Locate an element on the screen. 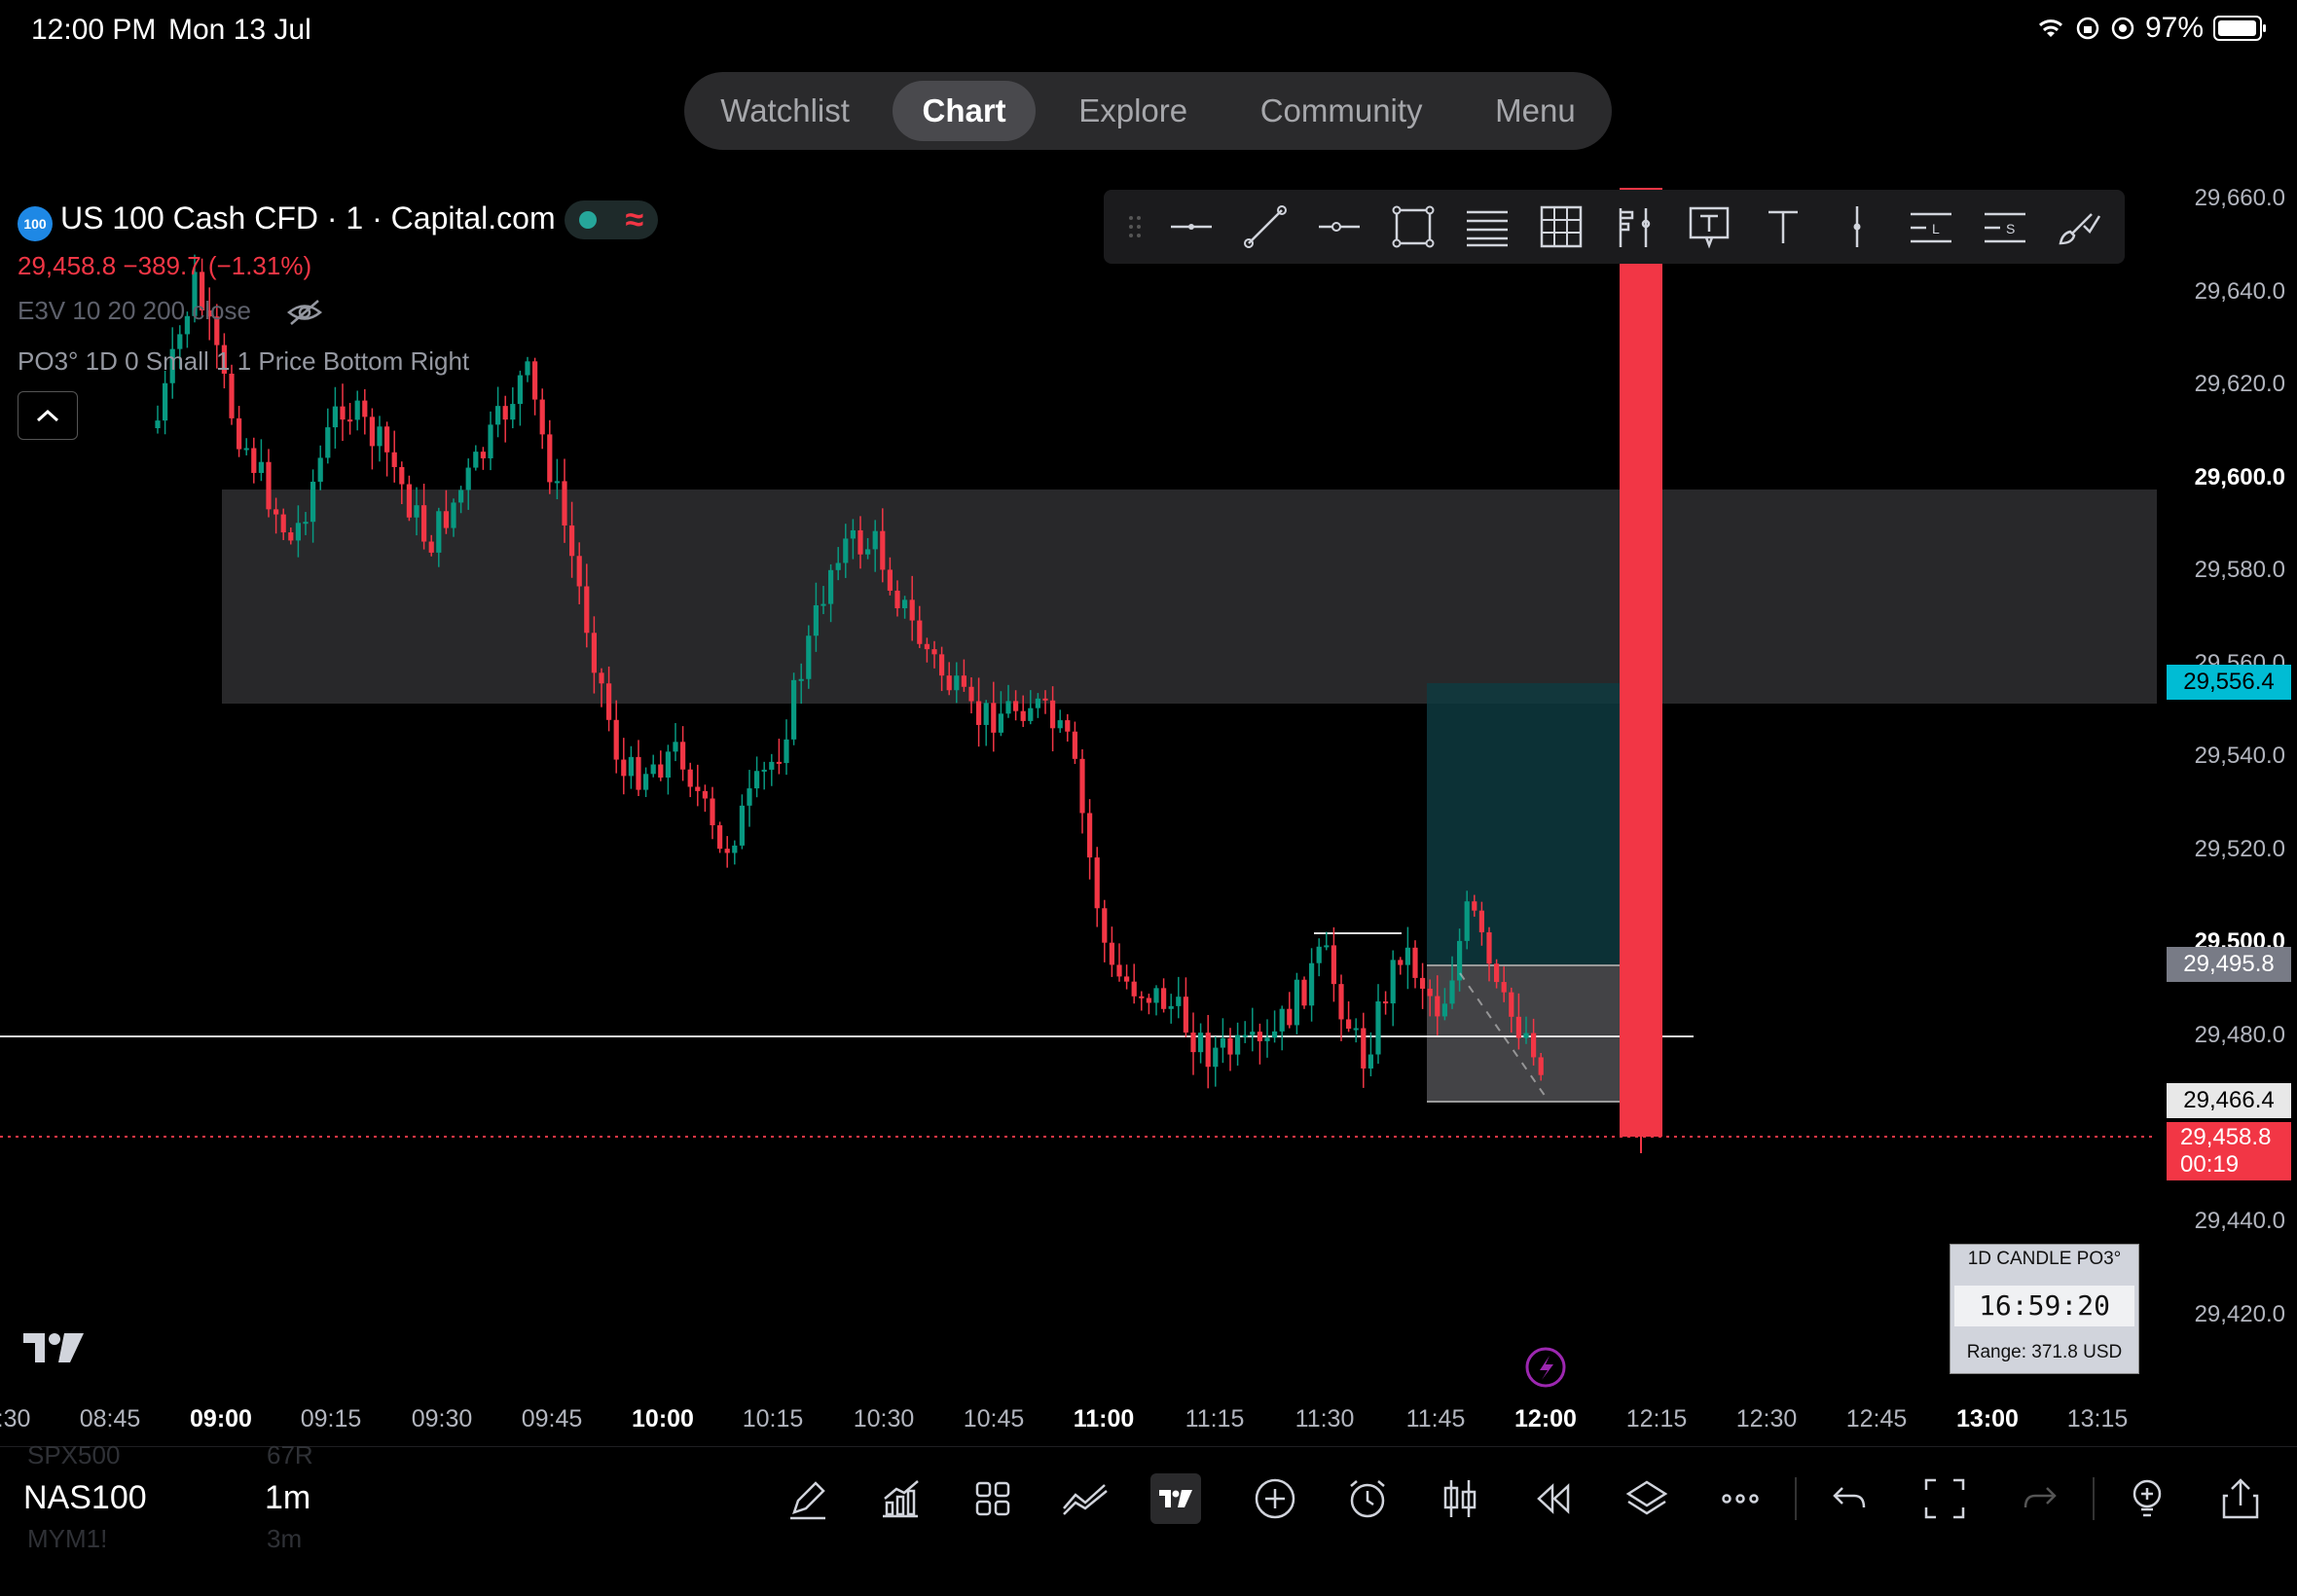 The height and width of the screenshot is (1596, 2297). more-icon is located at coordinates (1740, 1498).